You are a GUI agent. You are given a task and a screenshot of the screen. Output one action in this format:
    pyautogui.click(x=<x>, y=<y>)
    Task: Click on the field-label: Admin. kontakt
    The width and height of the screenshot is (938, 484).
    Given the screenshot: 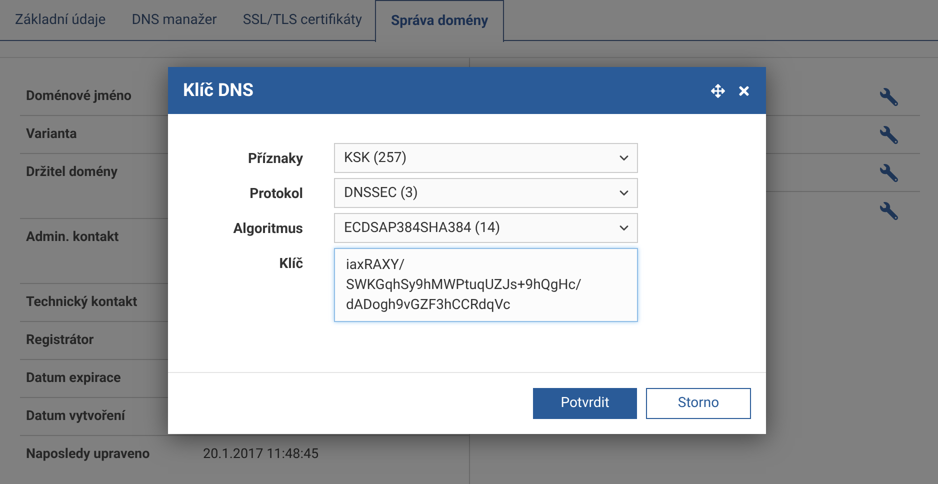 What is the action you would take?
    pyautogui.click(x=72, y=237)
    